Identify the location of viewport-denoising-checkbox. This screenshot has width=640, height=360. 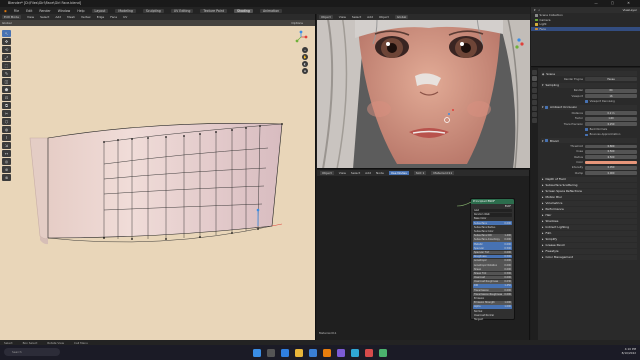
(586, 101).